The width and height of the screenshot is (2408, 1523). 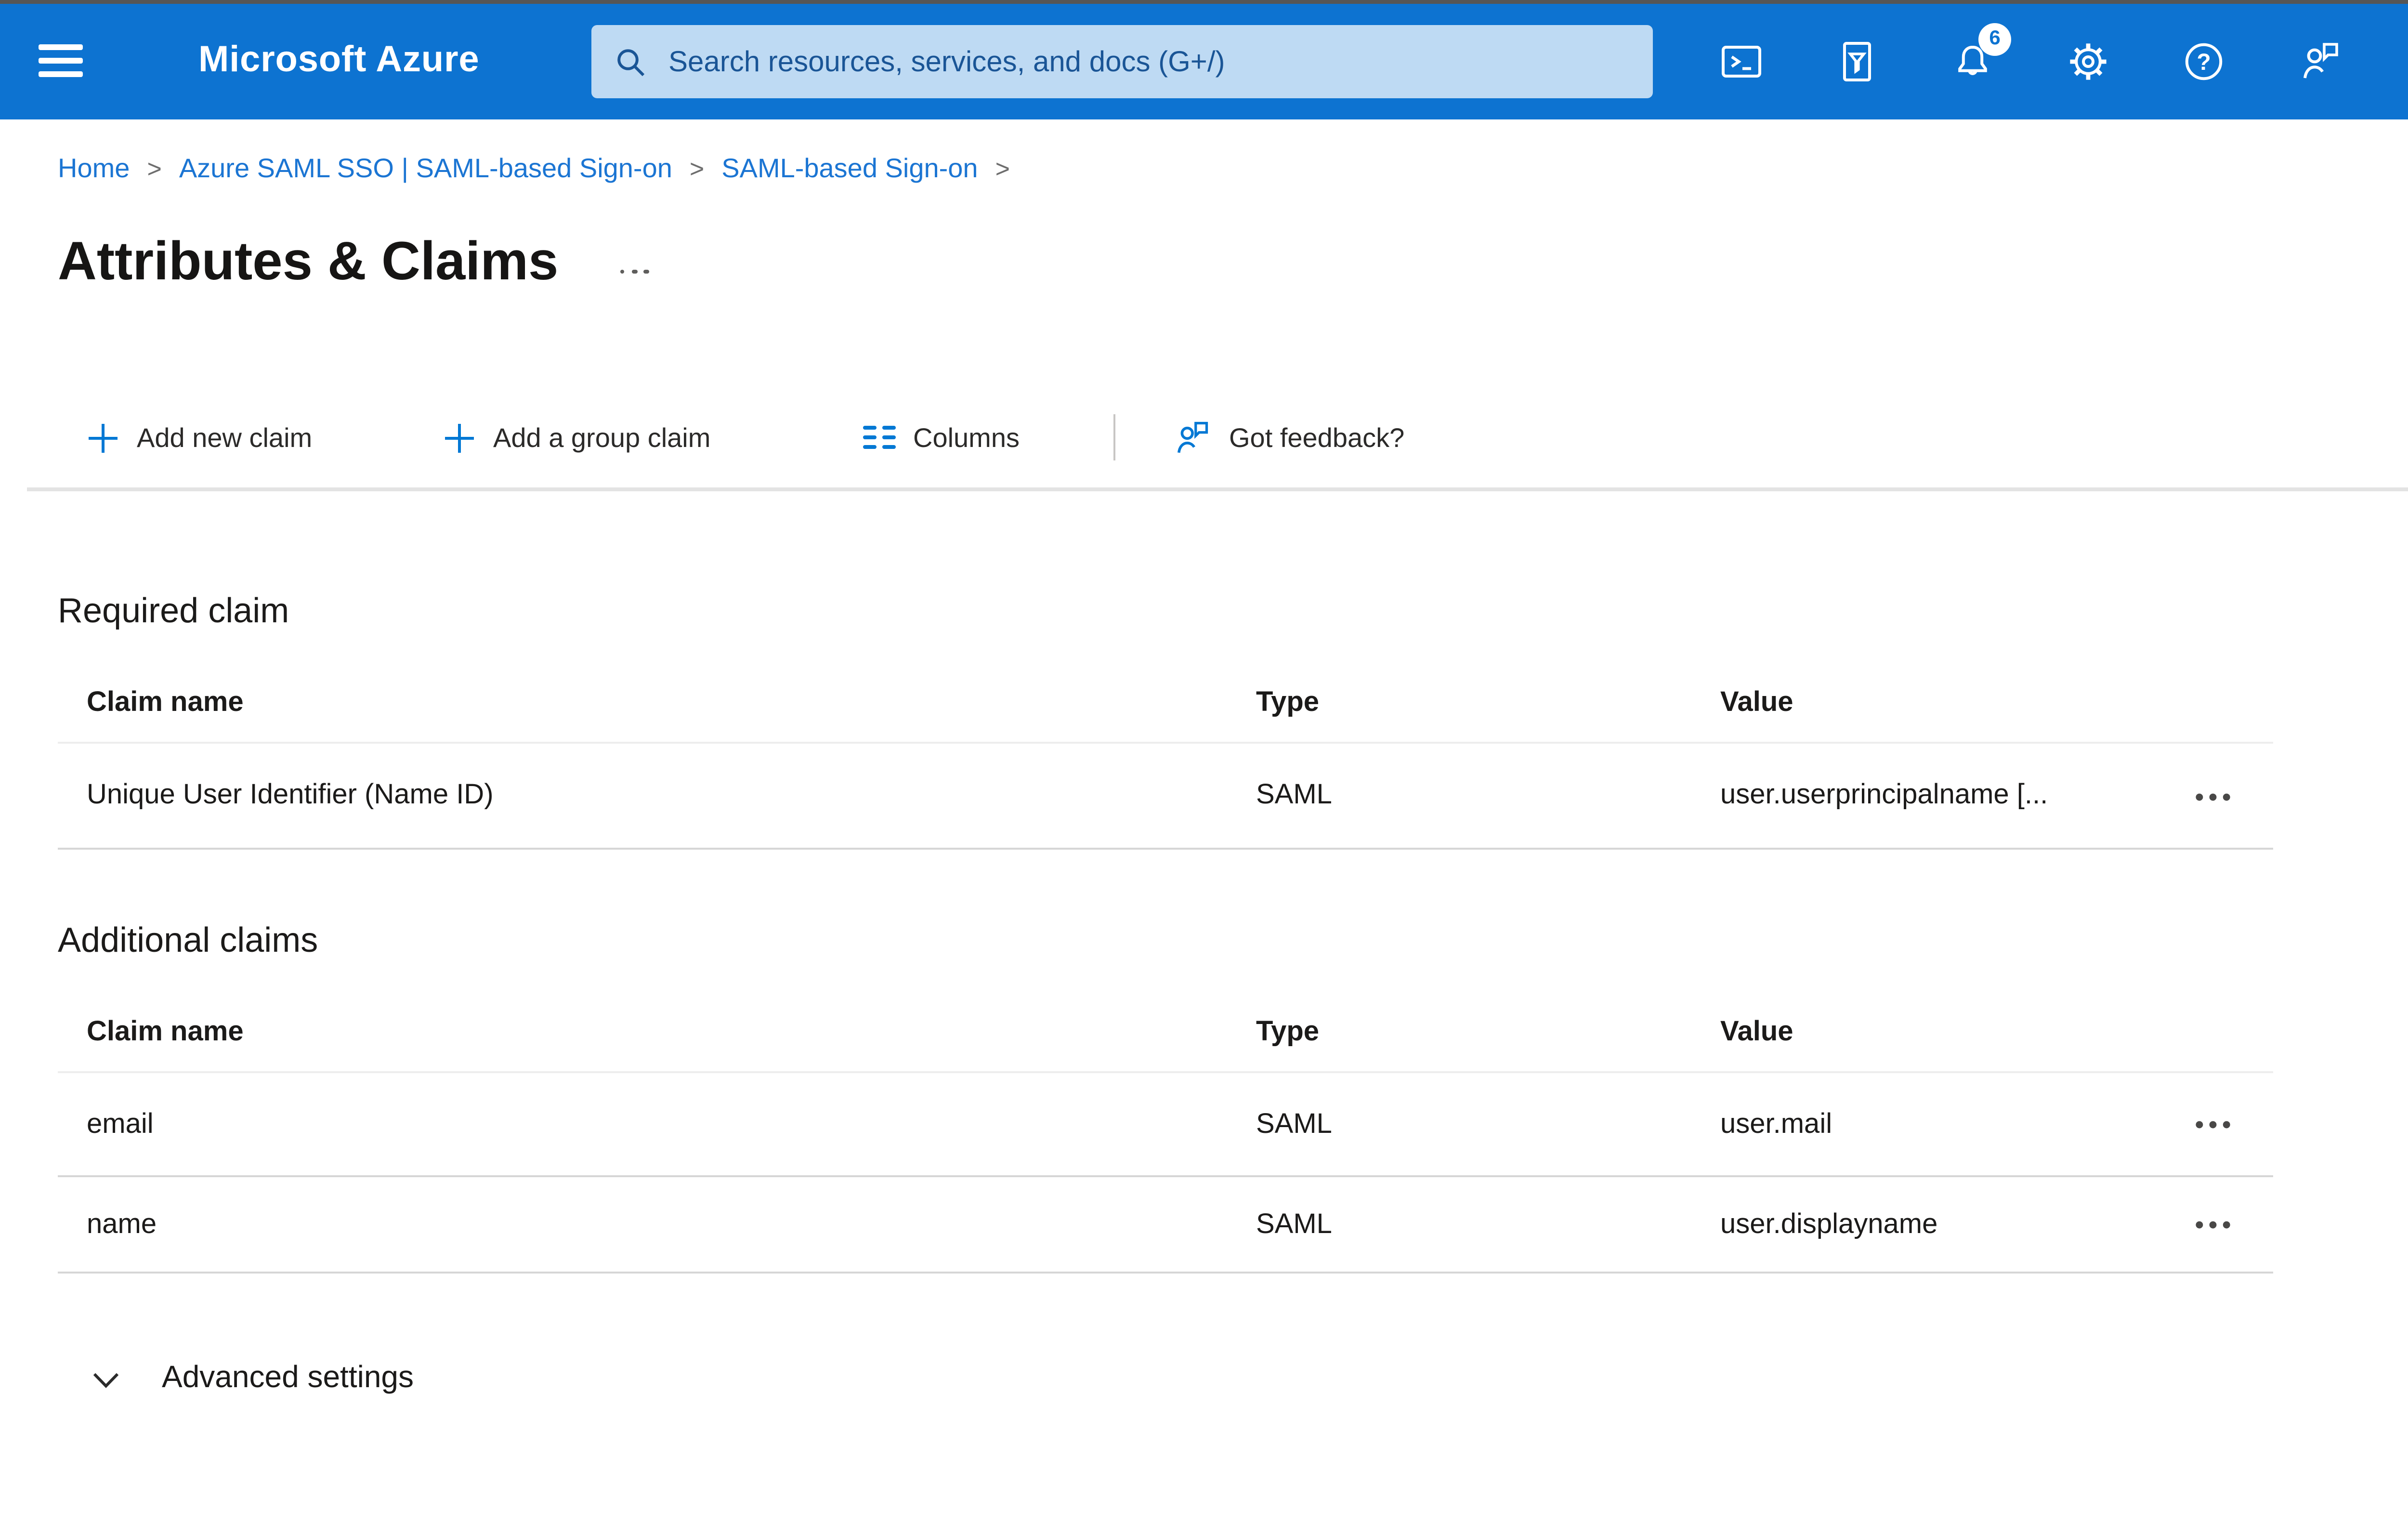 I want to click on toolbar-separator, so click(x=1114, y=437).